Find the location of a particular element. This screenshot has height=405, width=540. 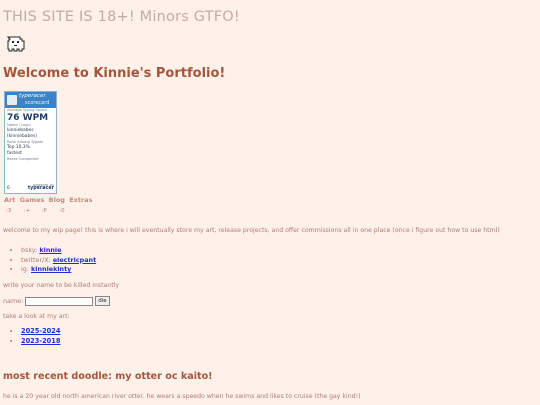

name-label: name: is located at coordinates (13, 301).